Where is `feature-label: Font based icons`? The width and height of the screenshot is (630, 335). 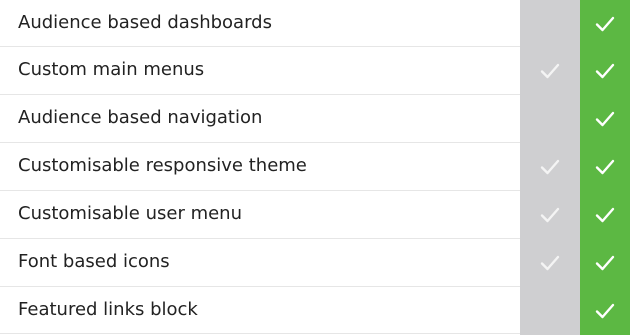
feature-label: Font based icons is located at coordinates (94, 261).